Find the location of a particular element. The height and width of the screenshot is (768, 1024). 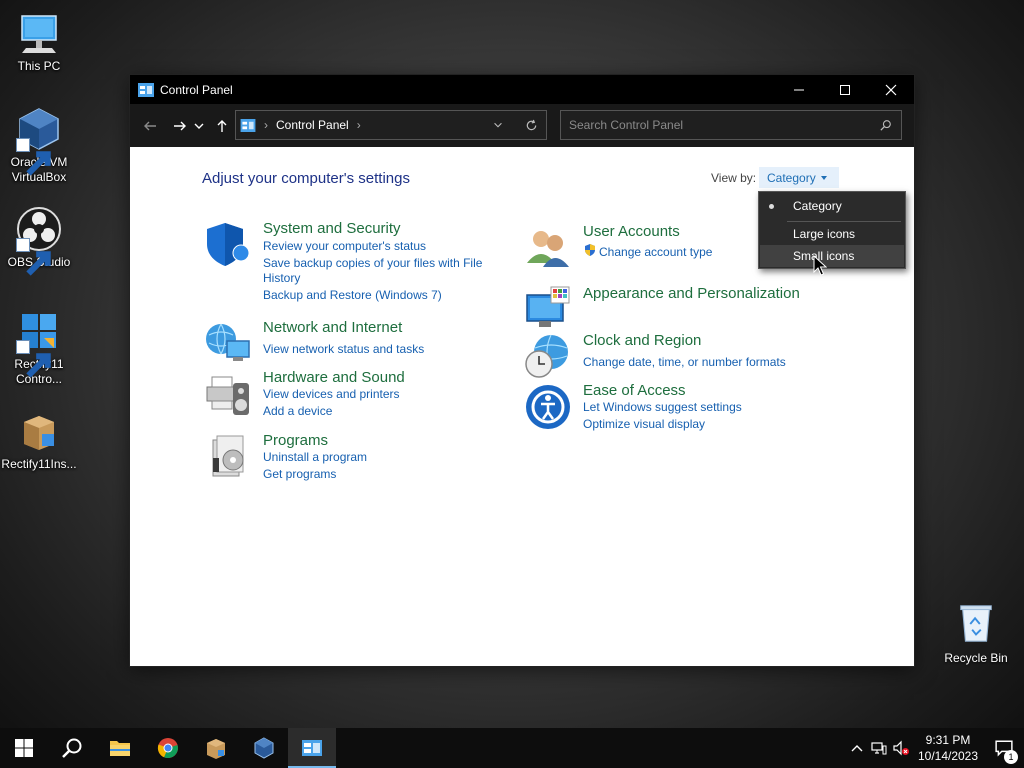

search-icon is located at coordinates (886, 125).